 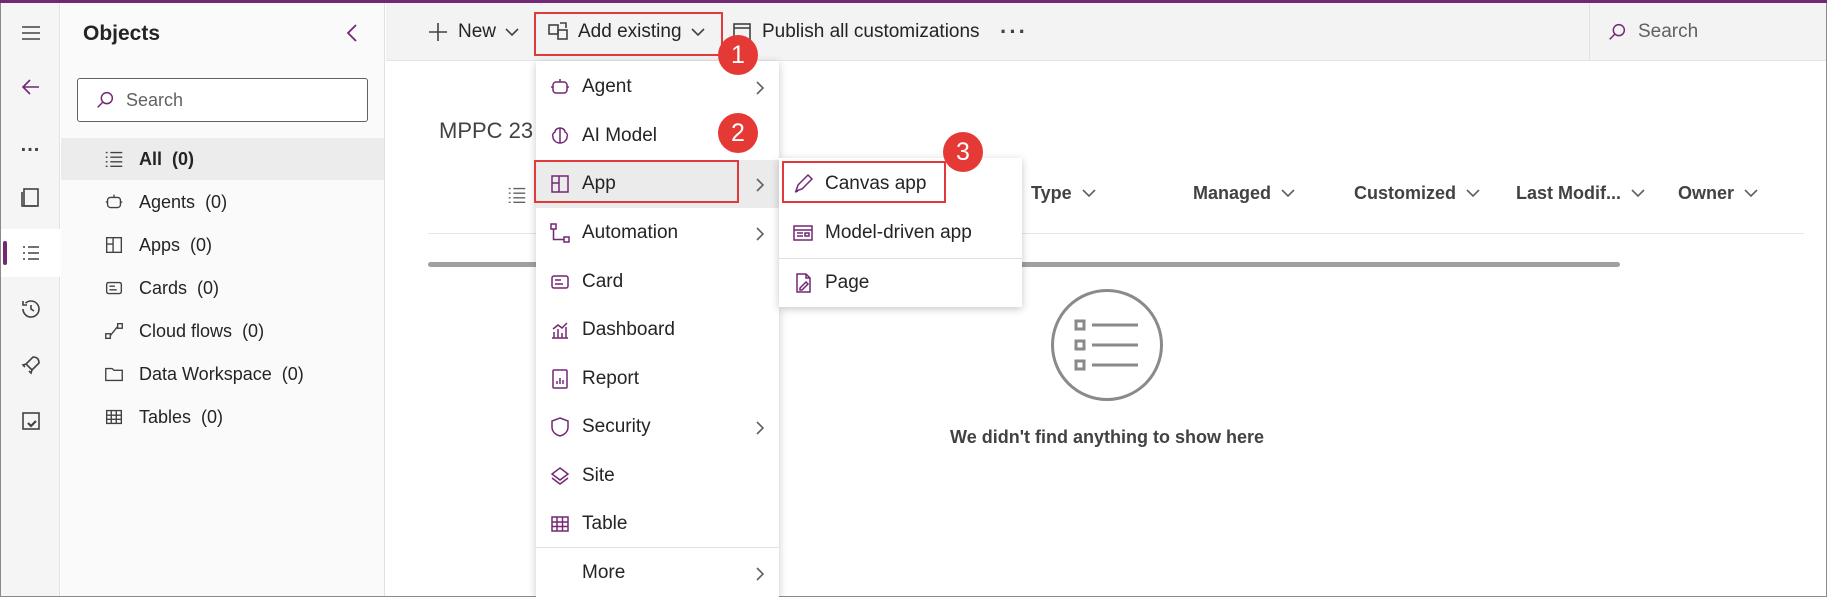 What do you see at coordinates (202, 330) in the screenshot?
I see `objects-item-label: Cloud flows (0)` at bounding box center [202, 330].